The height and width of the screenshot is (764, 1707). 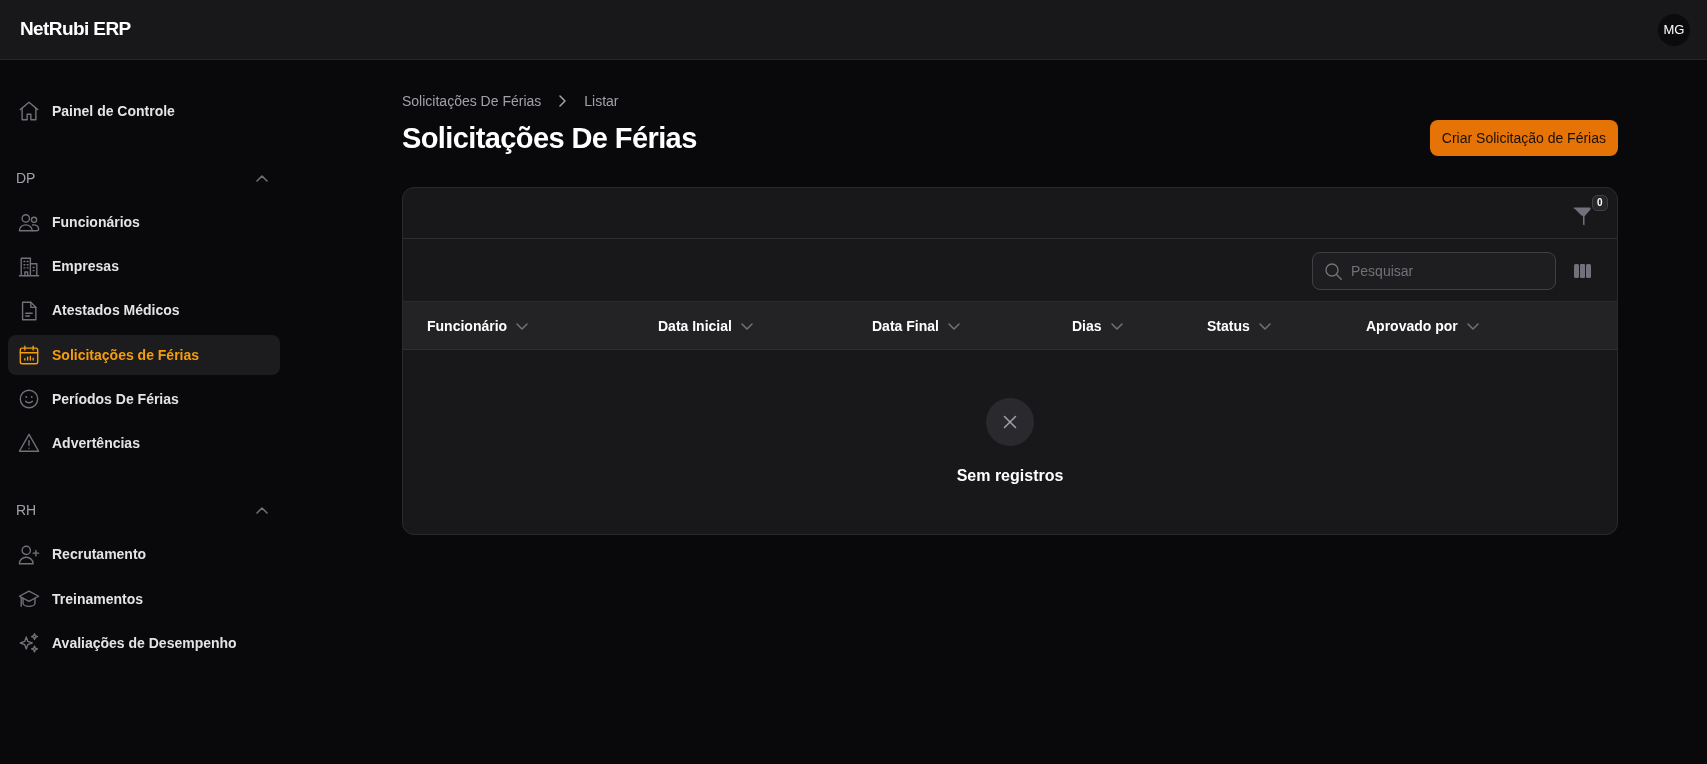 What do you see at coordinates (144, 310) in the screenshot?
I see `sidebar-item: Atestados Médicos` at bounding box center [144, 310].